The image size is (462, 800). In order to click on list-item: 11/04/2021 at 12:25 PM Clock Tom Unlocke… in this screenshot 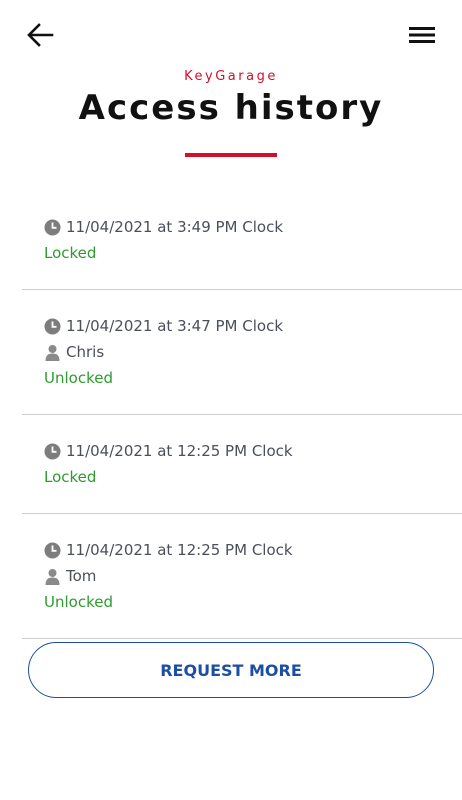, I will do `click(242, 576)`.